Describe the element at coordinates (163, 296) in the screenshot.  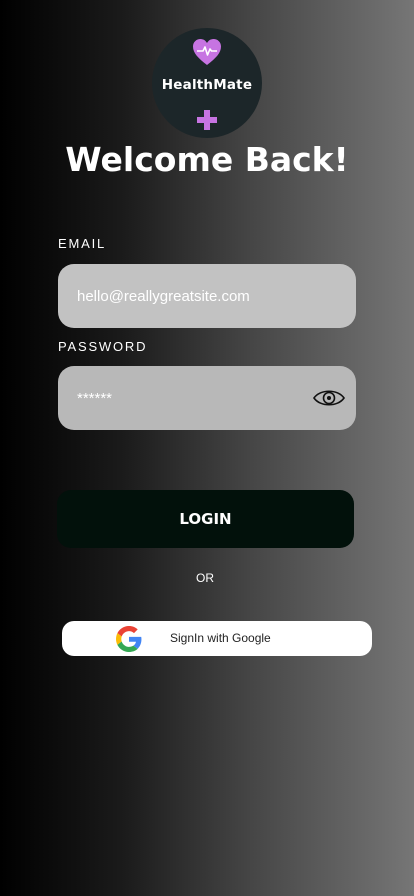
I see `email-value: hello@reallygreatsite.com` at that location.